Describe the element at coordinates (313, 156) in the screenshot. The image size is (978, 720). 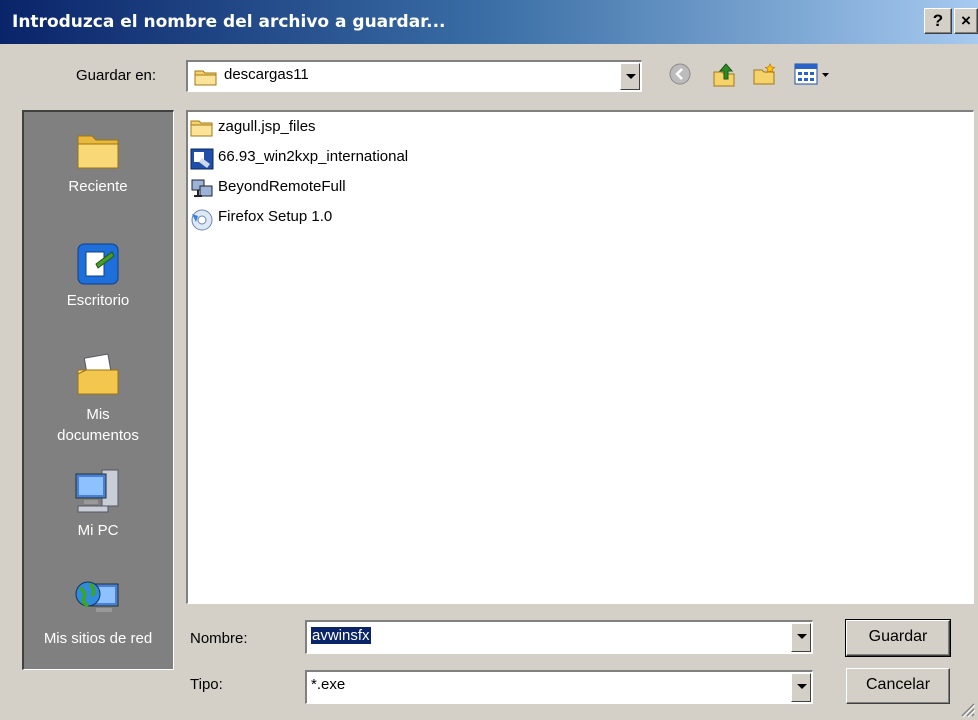
I see `file-name: 66.93_win2kxp_international` at that location.